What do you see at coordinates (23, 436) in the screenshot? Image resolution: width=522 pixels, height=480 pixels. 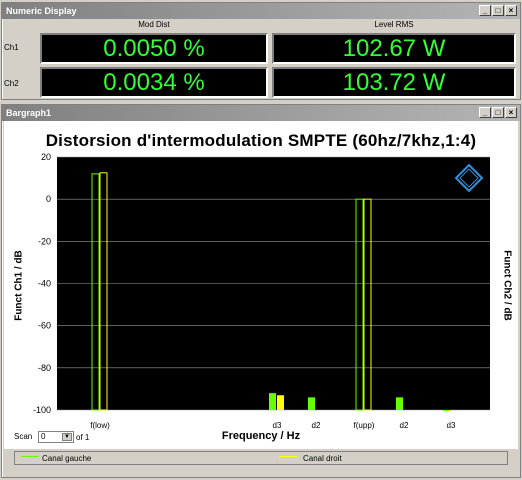 I see `scan-label: Scan` at bounding box center [23, 436].